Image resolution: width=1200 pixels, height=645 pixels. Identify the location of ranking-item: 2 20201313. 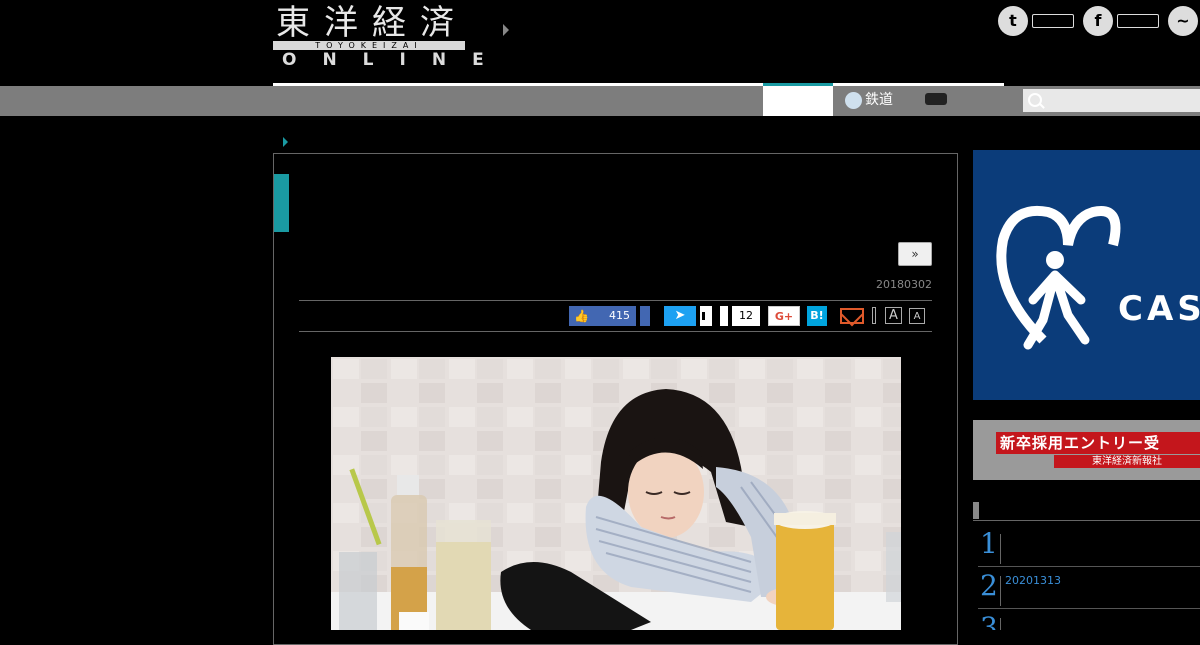
(1089, 589).